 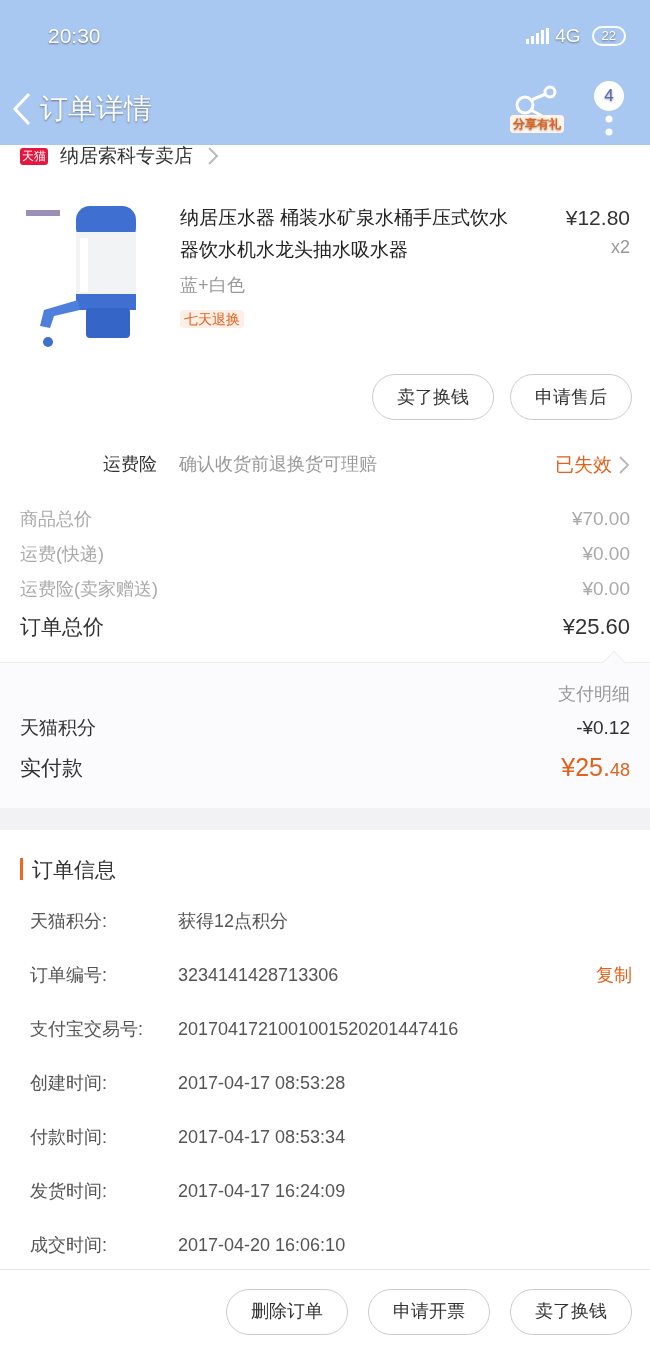 I want to click on battery-level: 22, so click(x=608, y=36).